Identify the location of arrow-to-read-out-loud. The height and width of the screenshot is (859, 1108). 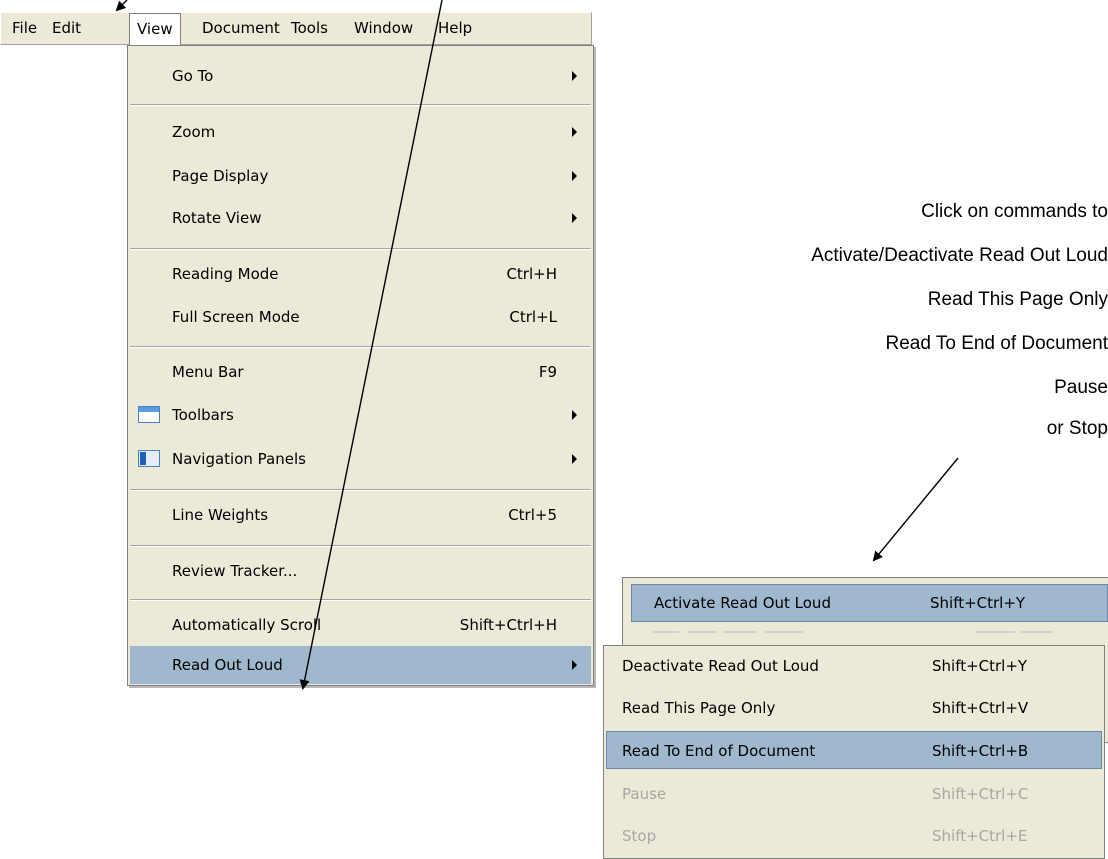
(371, 345).